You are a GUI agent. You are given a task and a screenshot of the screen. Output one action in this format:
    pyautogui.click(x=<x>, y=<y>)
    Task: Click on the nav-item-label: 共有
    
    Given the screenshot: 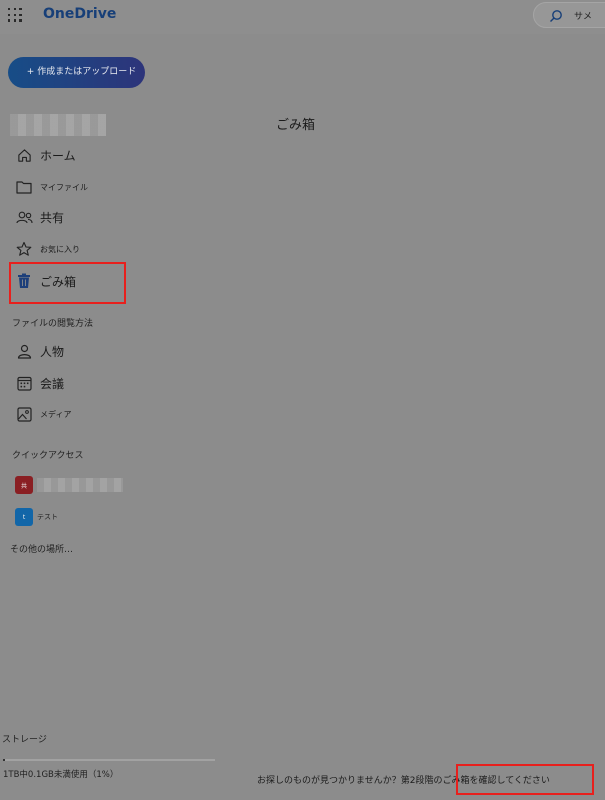 What is the action you would take?
    pyautogui.click(x=52, y=217)
    